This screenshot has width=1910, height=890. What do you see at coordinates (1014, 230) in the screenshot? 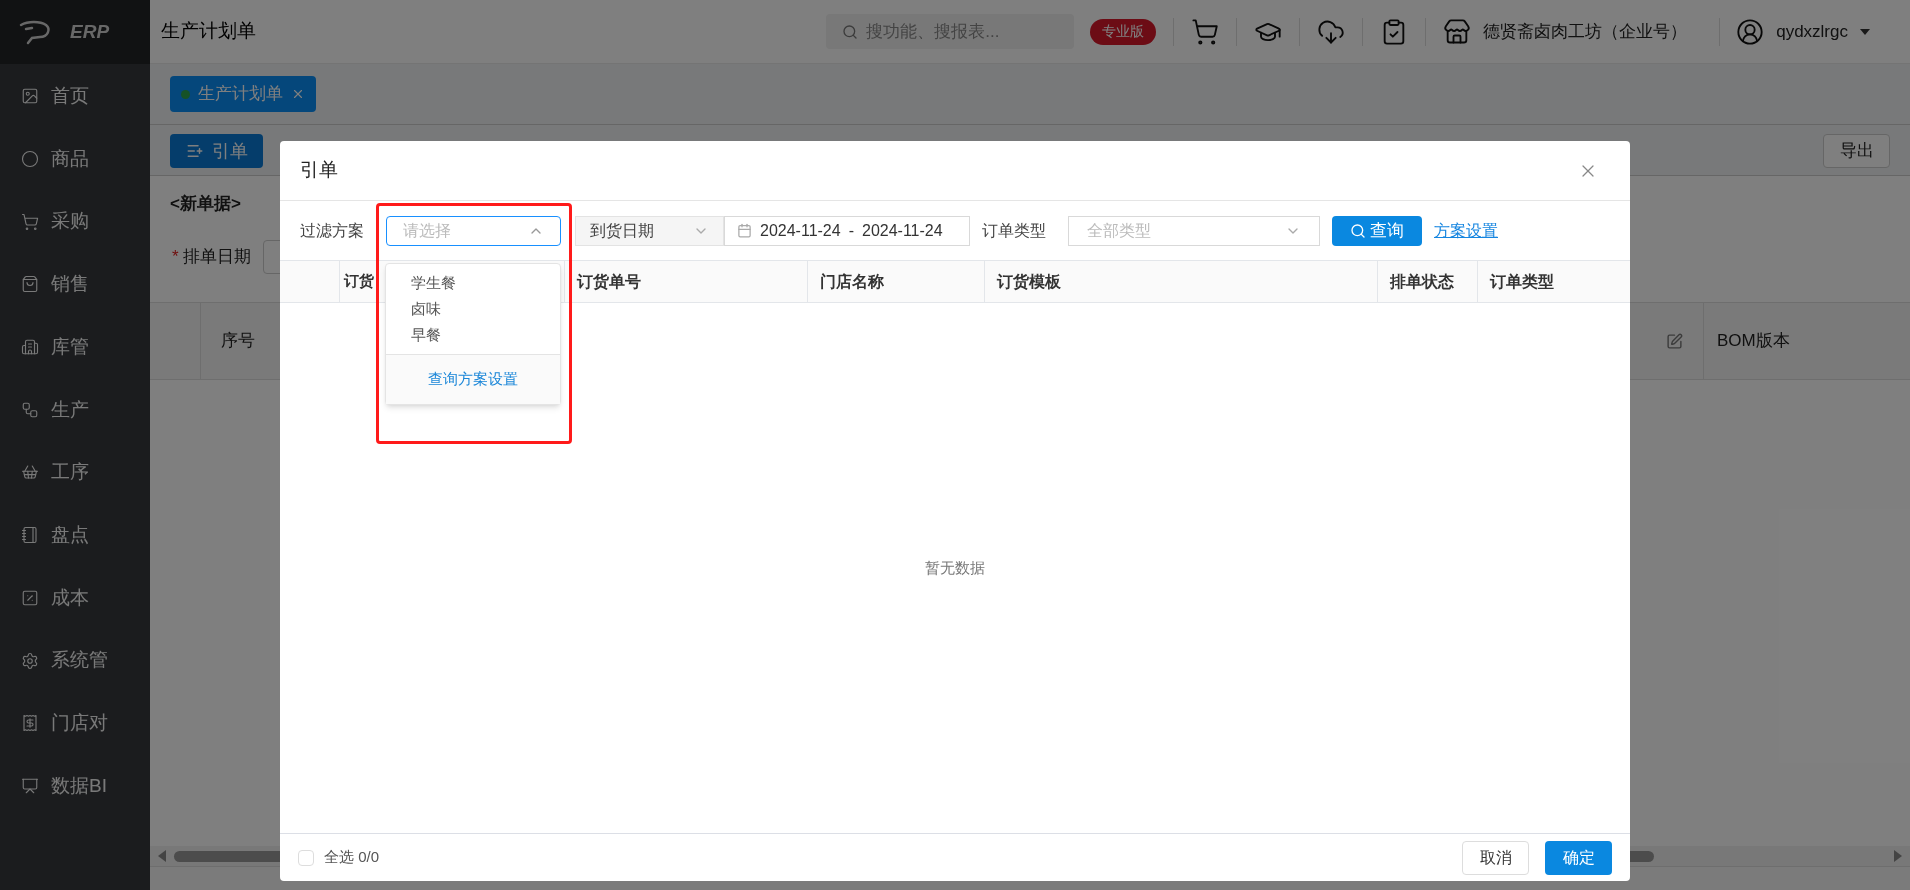
I see `field-label: 订单类型` at bounding box center [1014, 230].